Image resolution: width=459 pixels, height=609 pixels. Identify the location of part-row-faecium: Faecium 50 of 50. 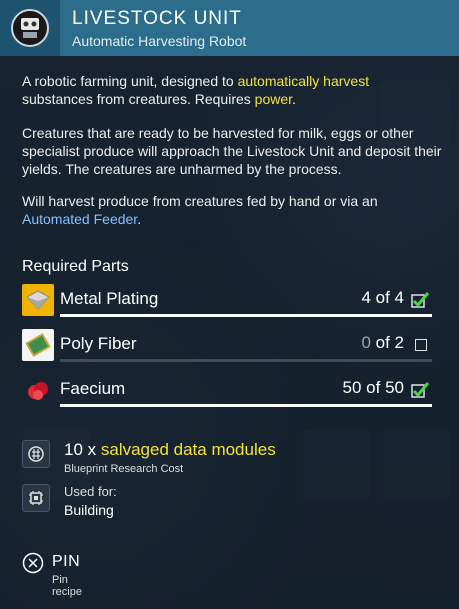
(227, 392).